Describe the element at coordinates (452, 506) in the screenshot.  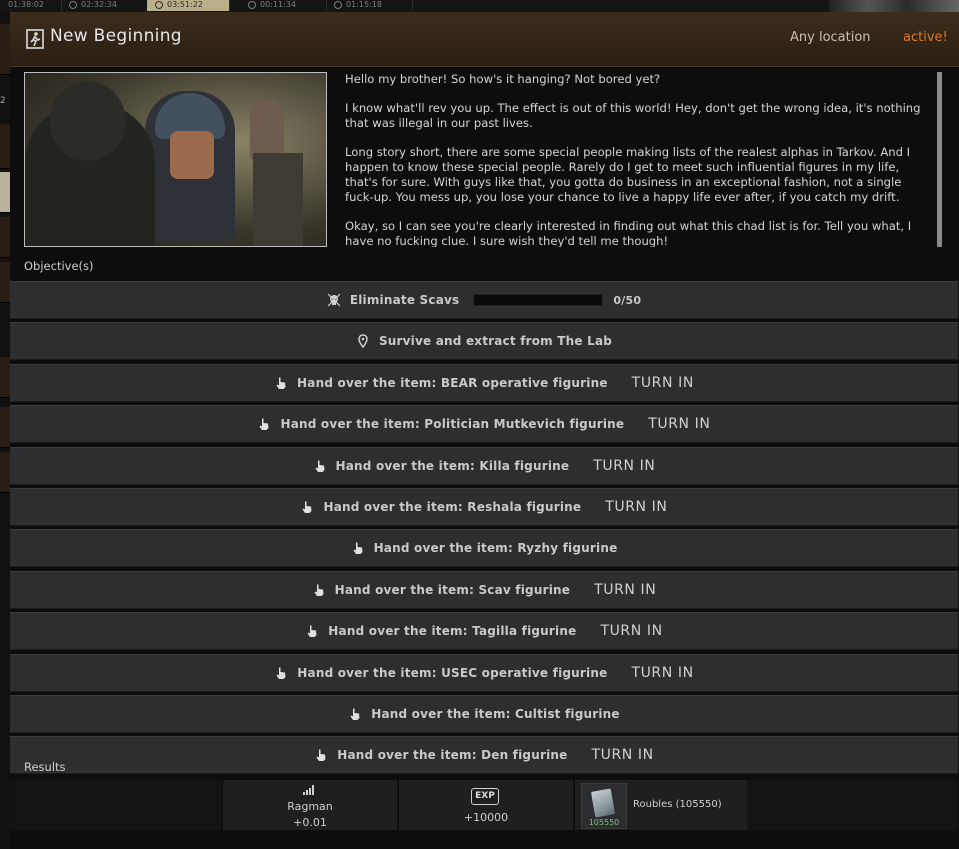
I see `objective-text: Hand over the item: Reshala figurine` at that location.